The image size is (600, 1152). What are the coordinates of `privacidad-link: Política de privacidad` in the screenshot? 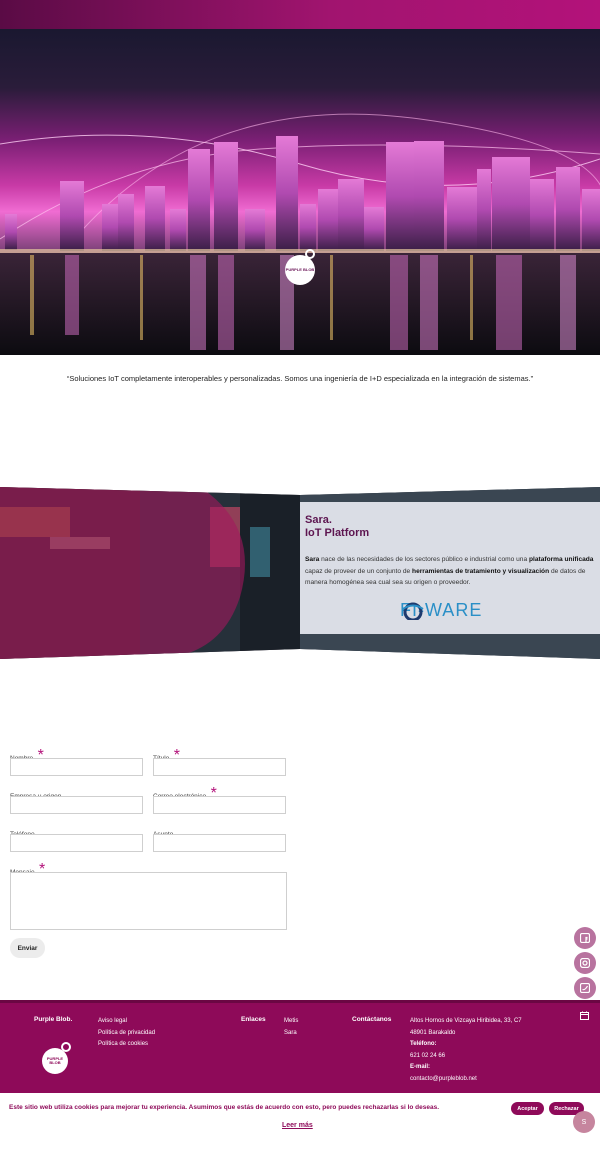 It's located at (126, 1034).